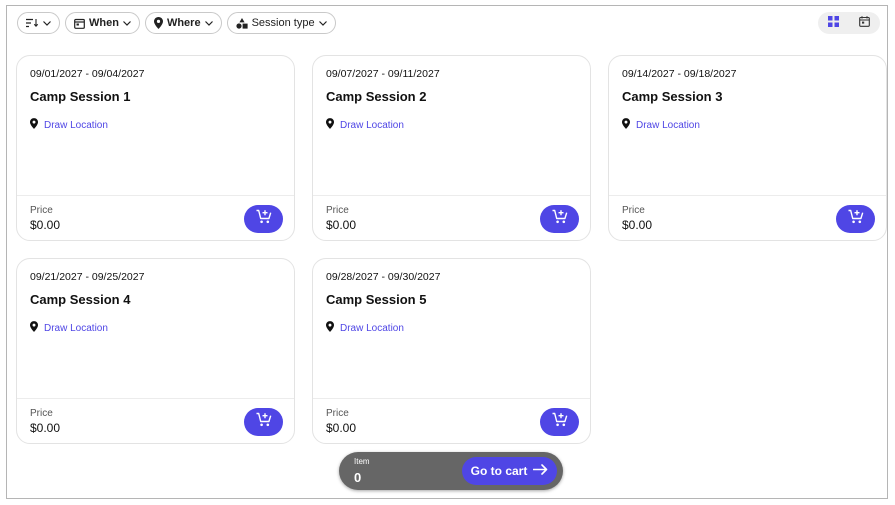  What do you see at coordinates (451, 471) in the screenshot?
I see `cart-summary-bar: Item 0 Go to cart` at bounding box center [451, 471].